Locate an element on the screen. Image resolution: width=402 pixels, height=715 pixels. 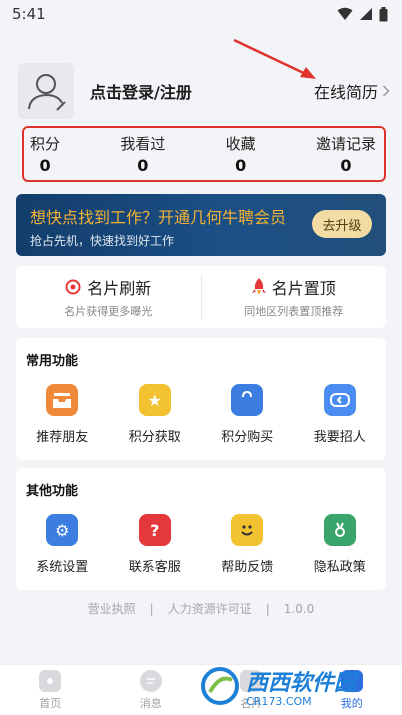
home-icon is located at coordinates (50, 680).